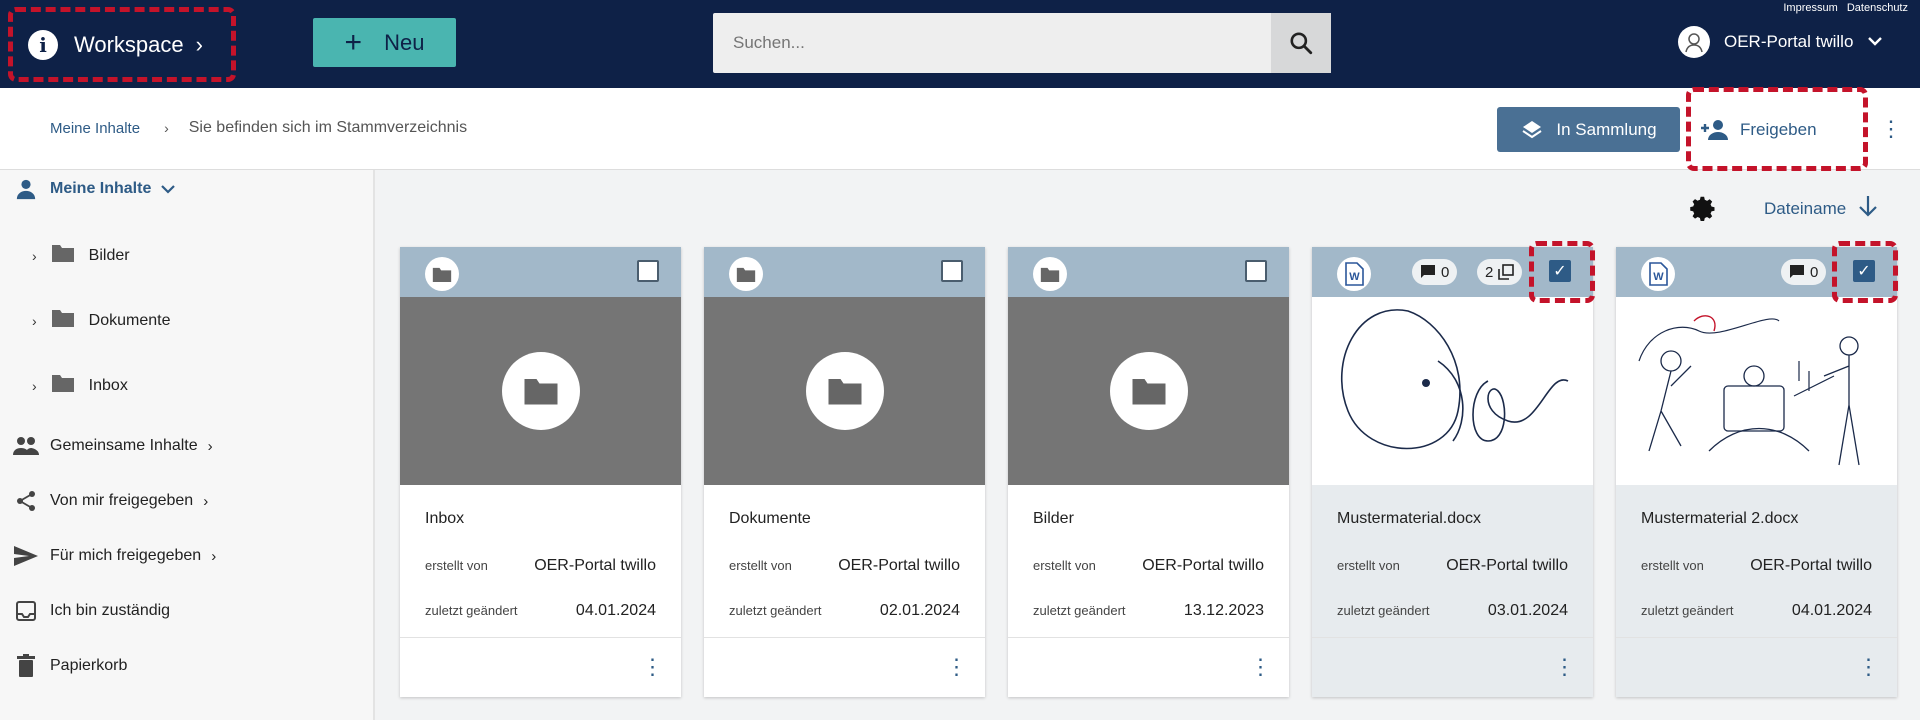  I want to click on sidebar-item-shared-content: Gemeinsame Inhalte ›, so click(112, 446).